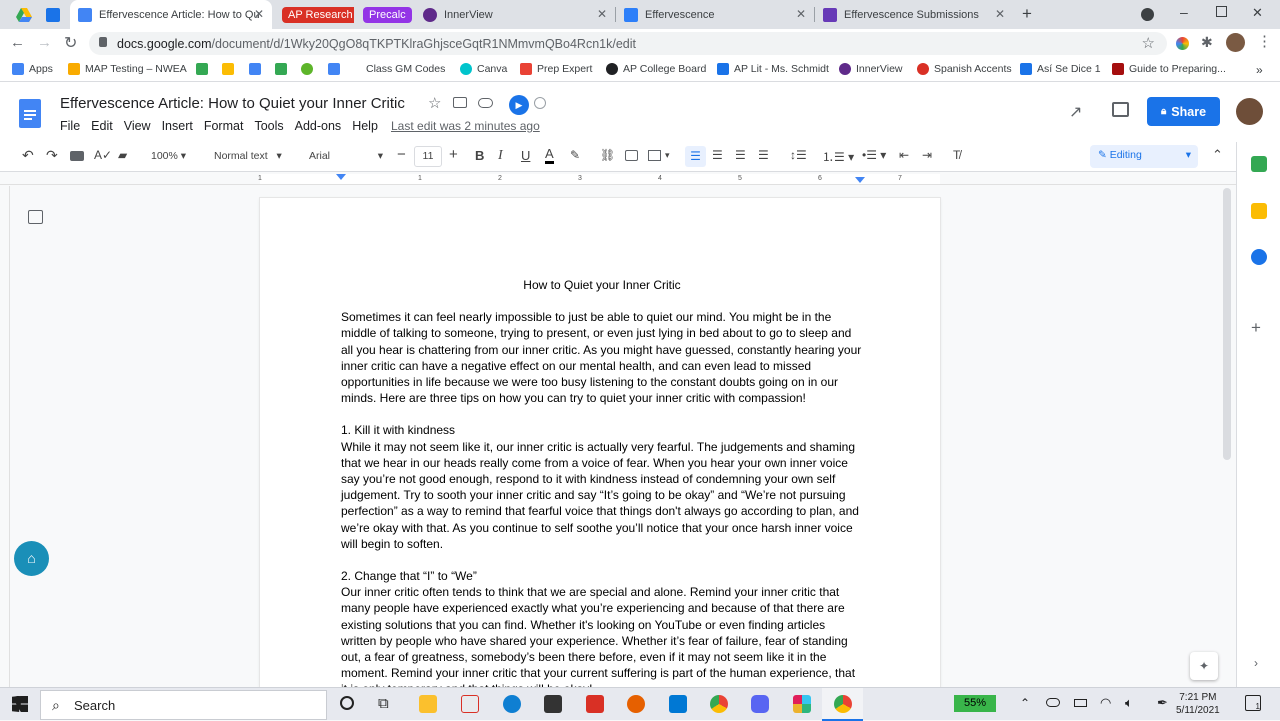 This screenshot has height=721, width=1280. I want to click on bookmark-drive, so click(204, 69).